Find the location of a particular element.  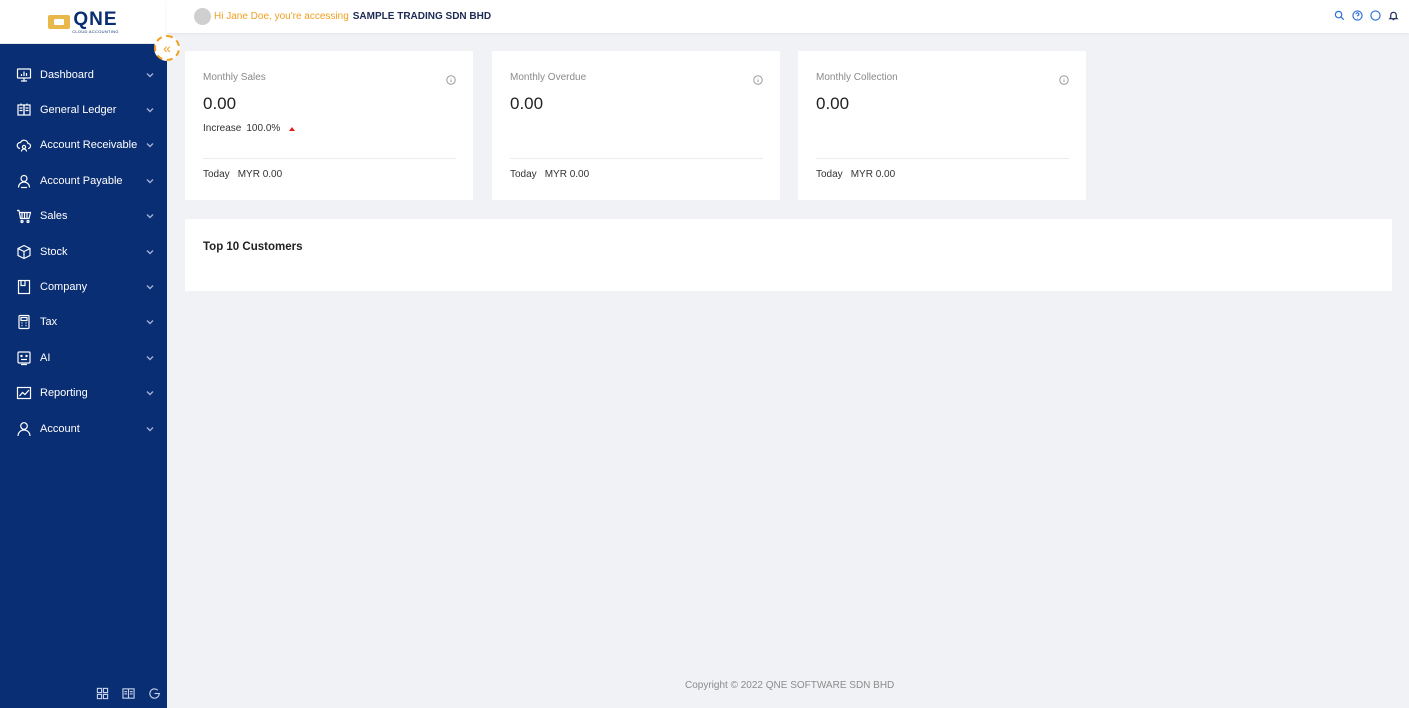

sidebar-item-label: Stock is located at coordinates (54, 251).